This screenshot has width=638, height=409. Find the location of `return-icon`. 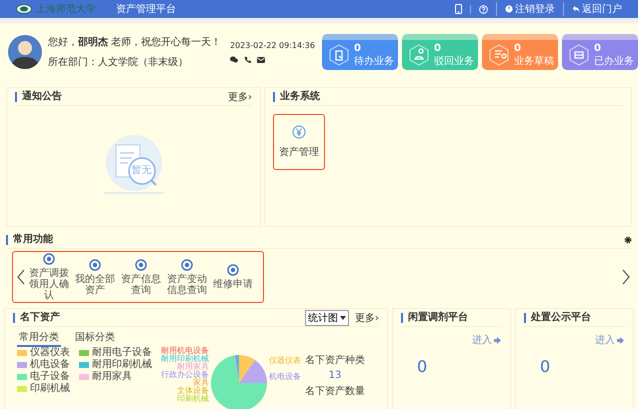

return-icon is located at coordinates (576, 9).